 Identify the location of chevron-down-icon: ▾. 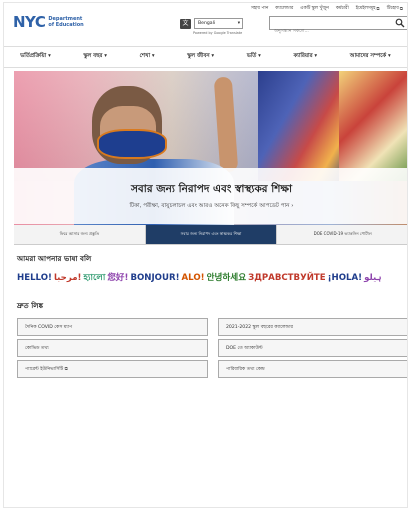
(238, 23).